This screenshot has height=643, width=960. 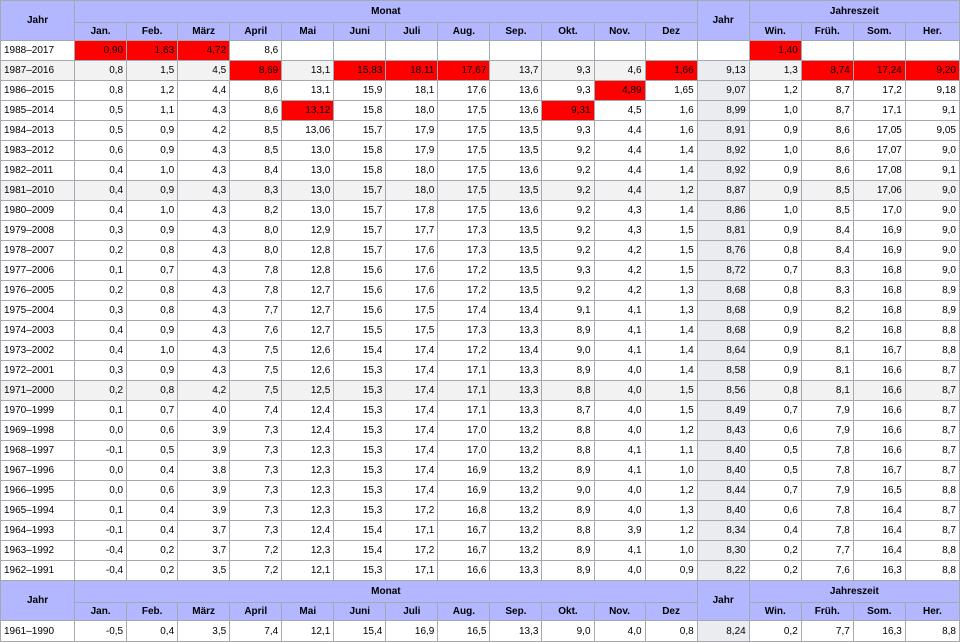 What do you see at coordinates (256, 130) in the screenshot?
I see `cell-month: 8,5` at bounding box center [256, 130].